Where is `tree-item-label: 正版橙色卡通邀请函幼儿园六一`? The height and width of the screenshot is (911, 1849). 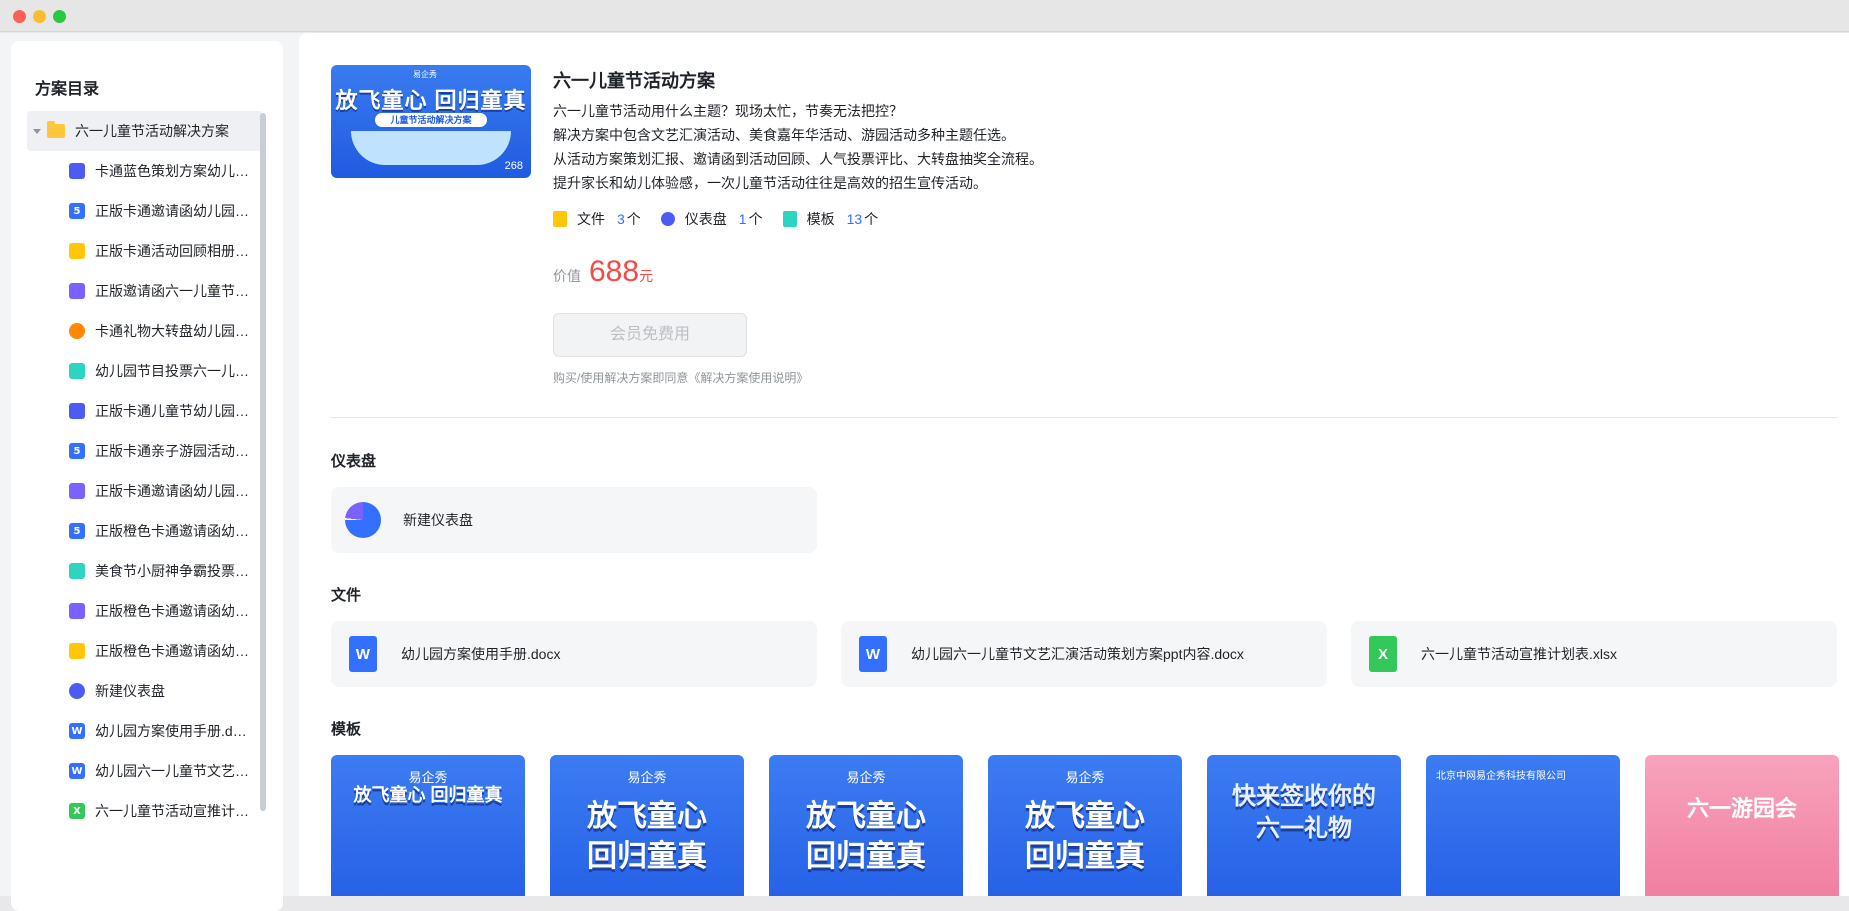
tree-item-label: 正版橙色卡通邀请函幼儿园六一 is located at coordinates (173, 611).